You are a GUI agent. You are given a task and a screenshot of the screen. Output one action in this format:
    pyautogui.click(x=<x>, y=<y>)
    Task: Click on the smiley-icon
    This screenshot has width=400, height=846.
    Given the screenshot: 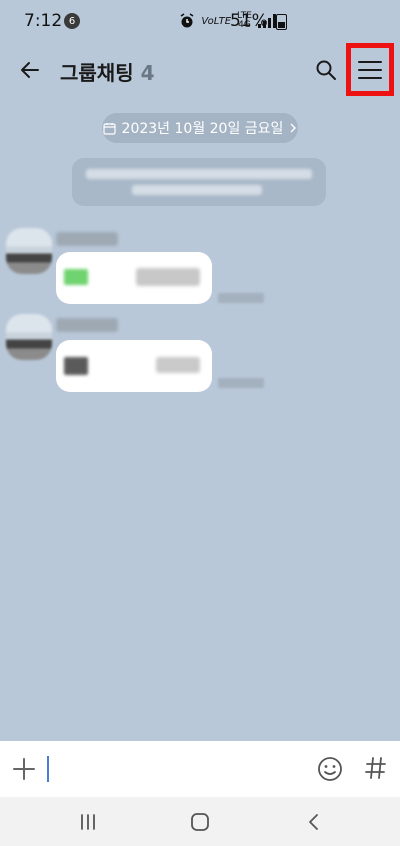 What is the action you would take?
    pyautogui.click(x=330, y=769)
    